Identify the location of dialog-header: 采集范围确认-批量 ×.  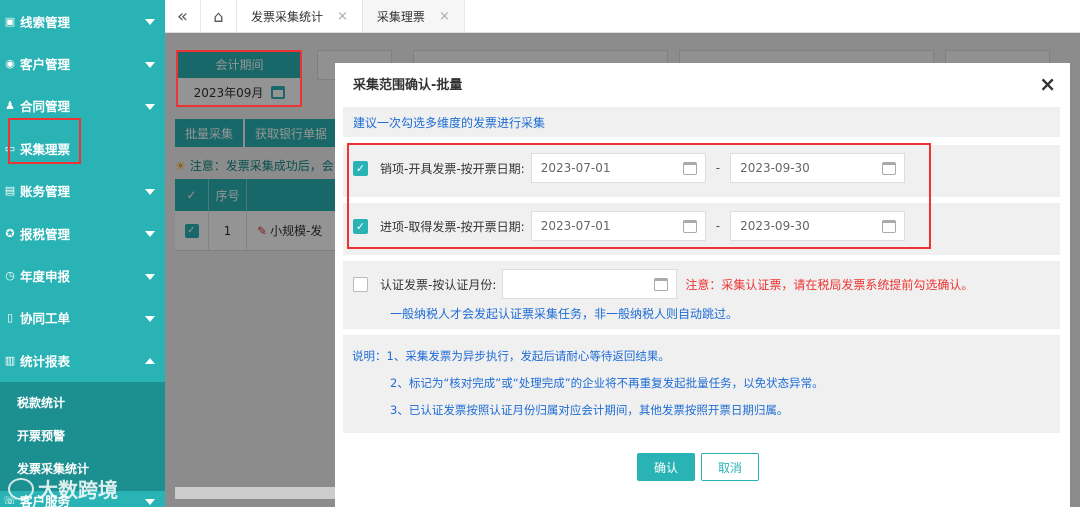
(702, 83).